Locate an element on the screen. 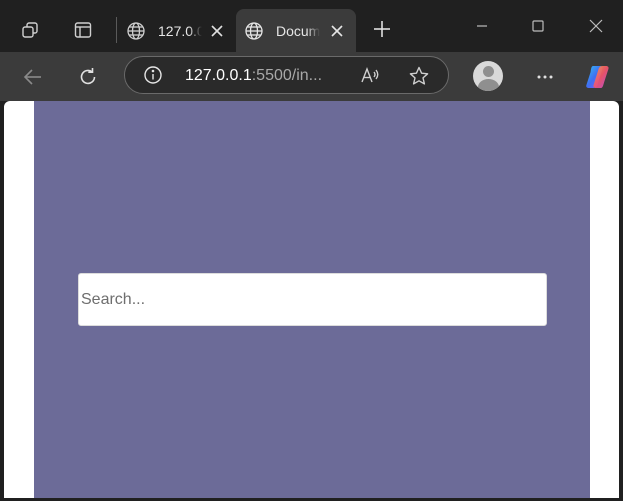 This screenshot has width=623, height=501. read-aloud-icon is located at coordinates (370, 76).